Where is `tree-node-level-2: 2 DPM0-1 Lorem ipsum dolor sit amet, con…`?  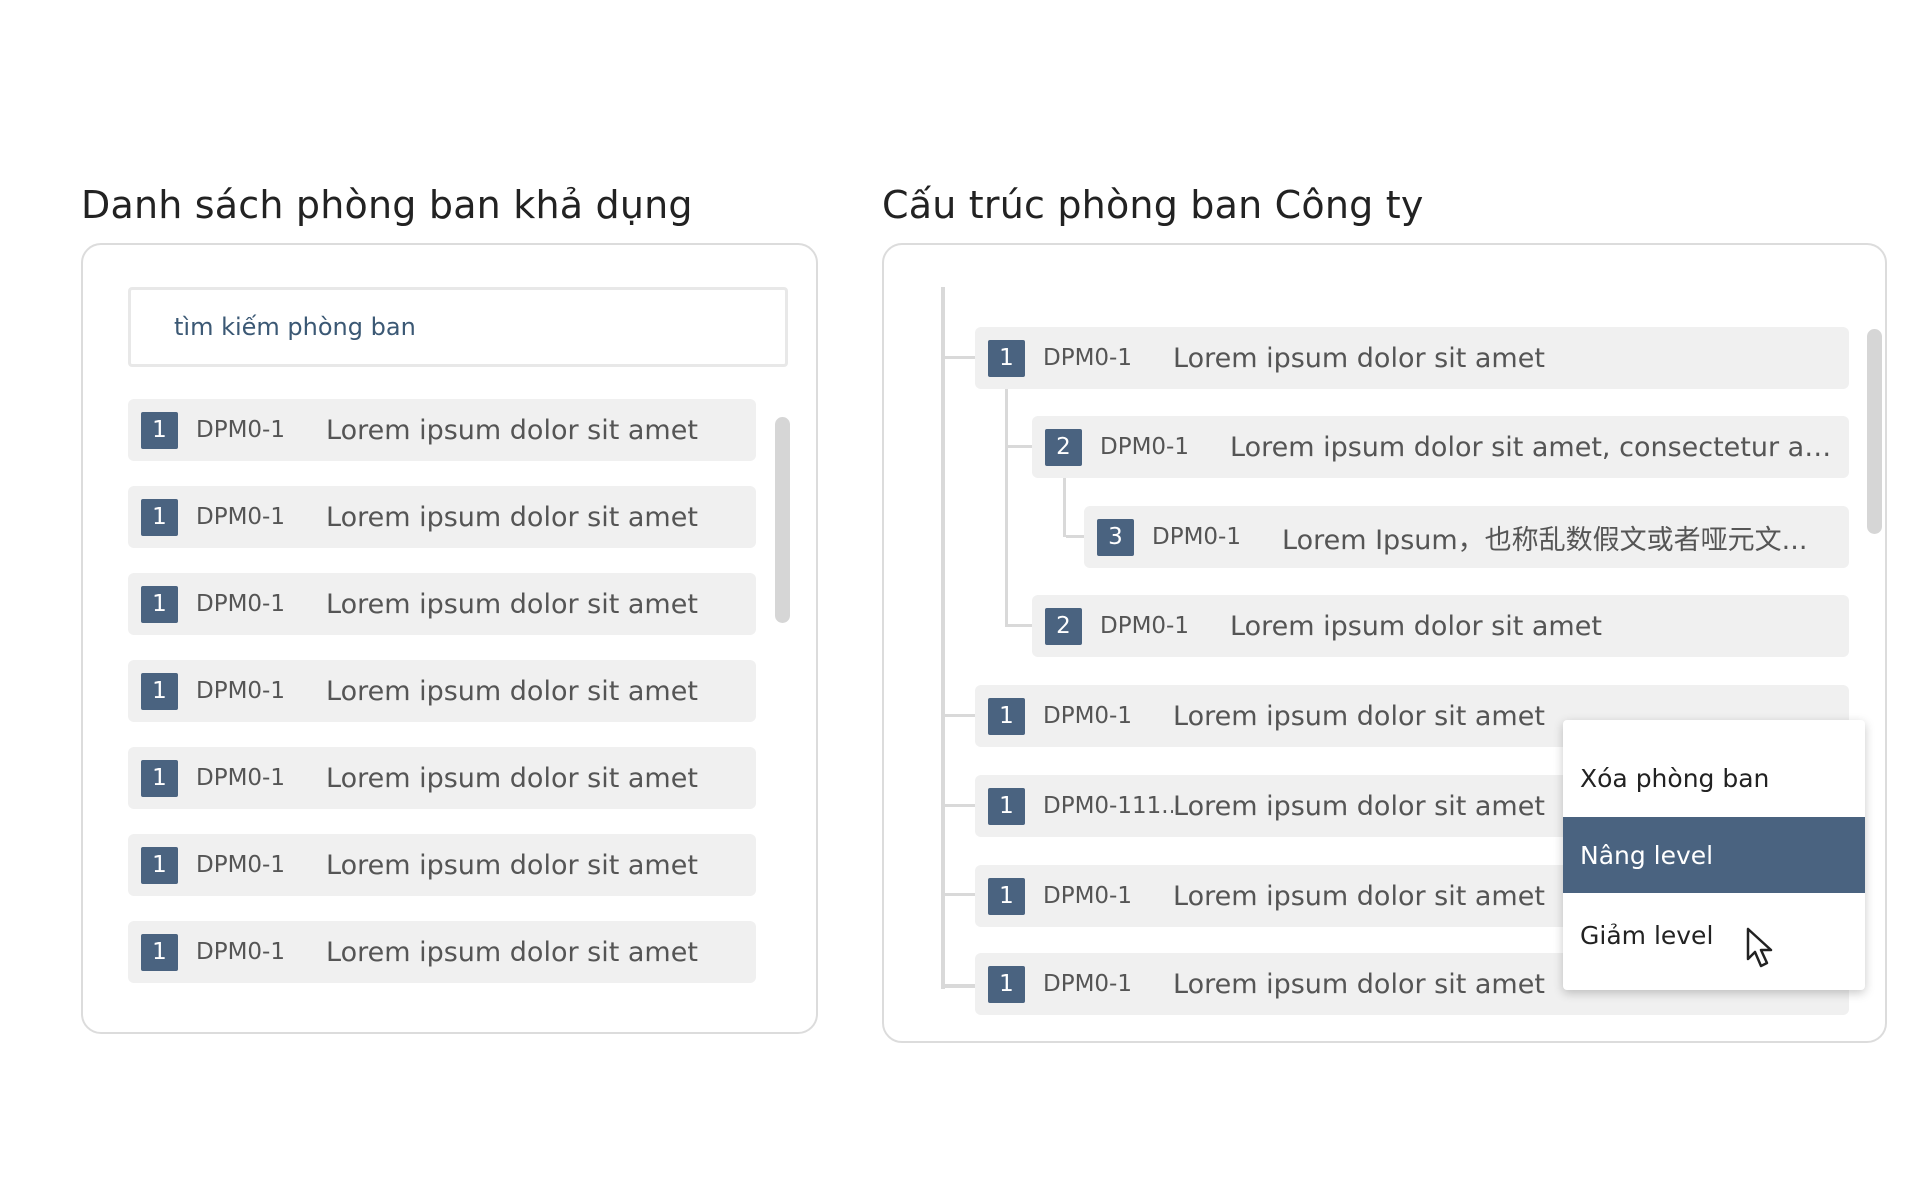
tree-node-level-2: 2 DPM0-1 Lorem ipsum dolor sit amet, con… is located at coordinates (1440, 447).